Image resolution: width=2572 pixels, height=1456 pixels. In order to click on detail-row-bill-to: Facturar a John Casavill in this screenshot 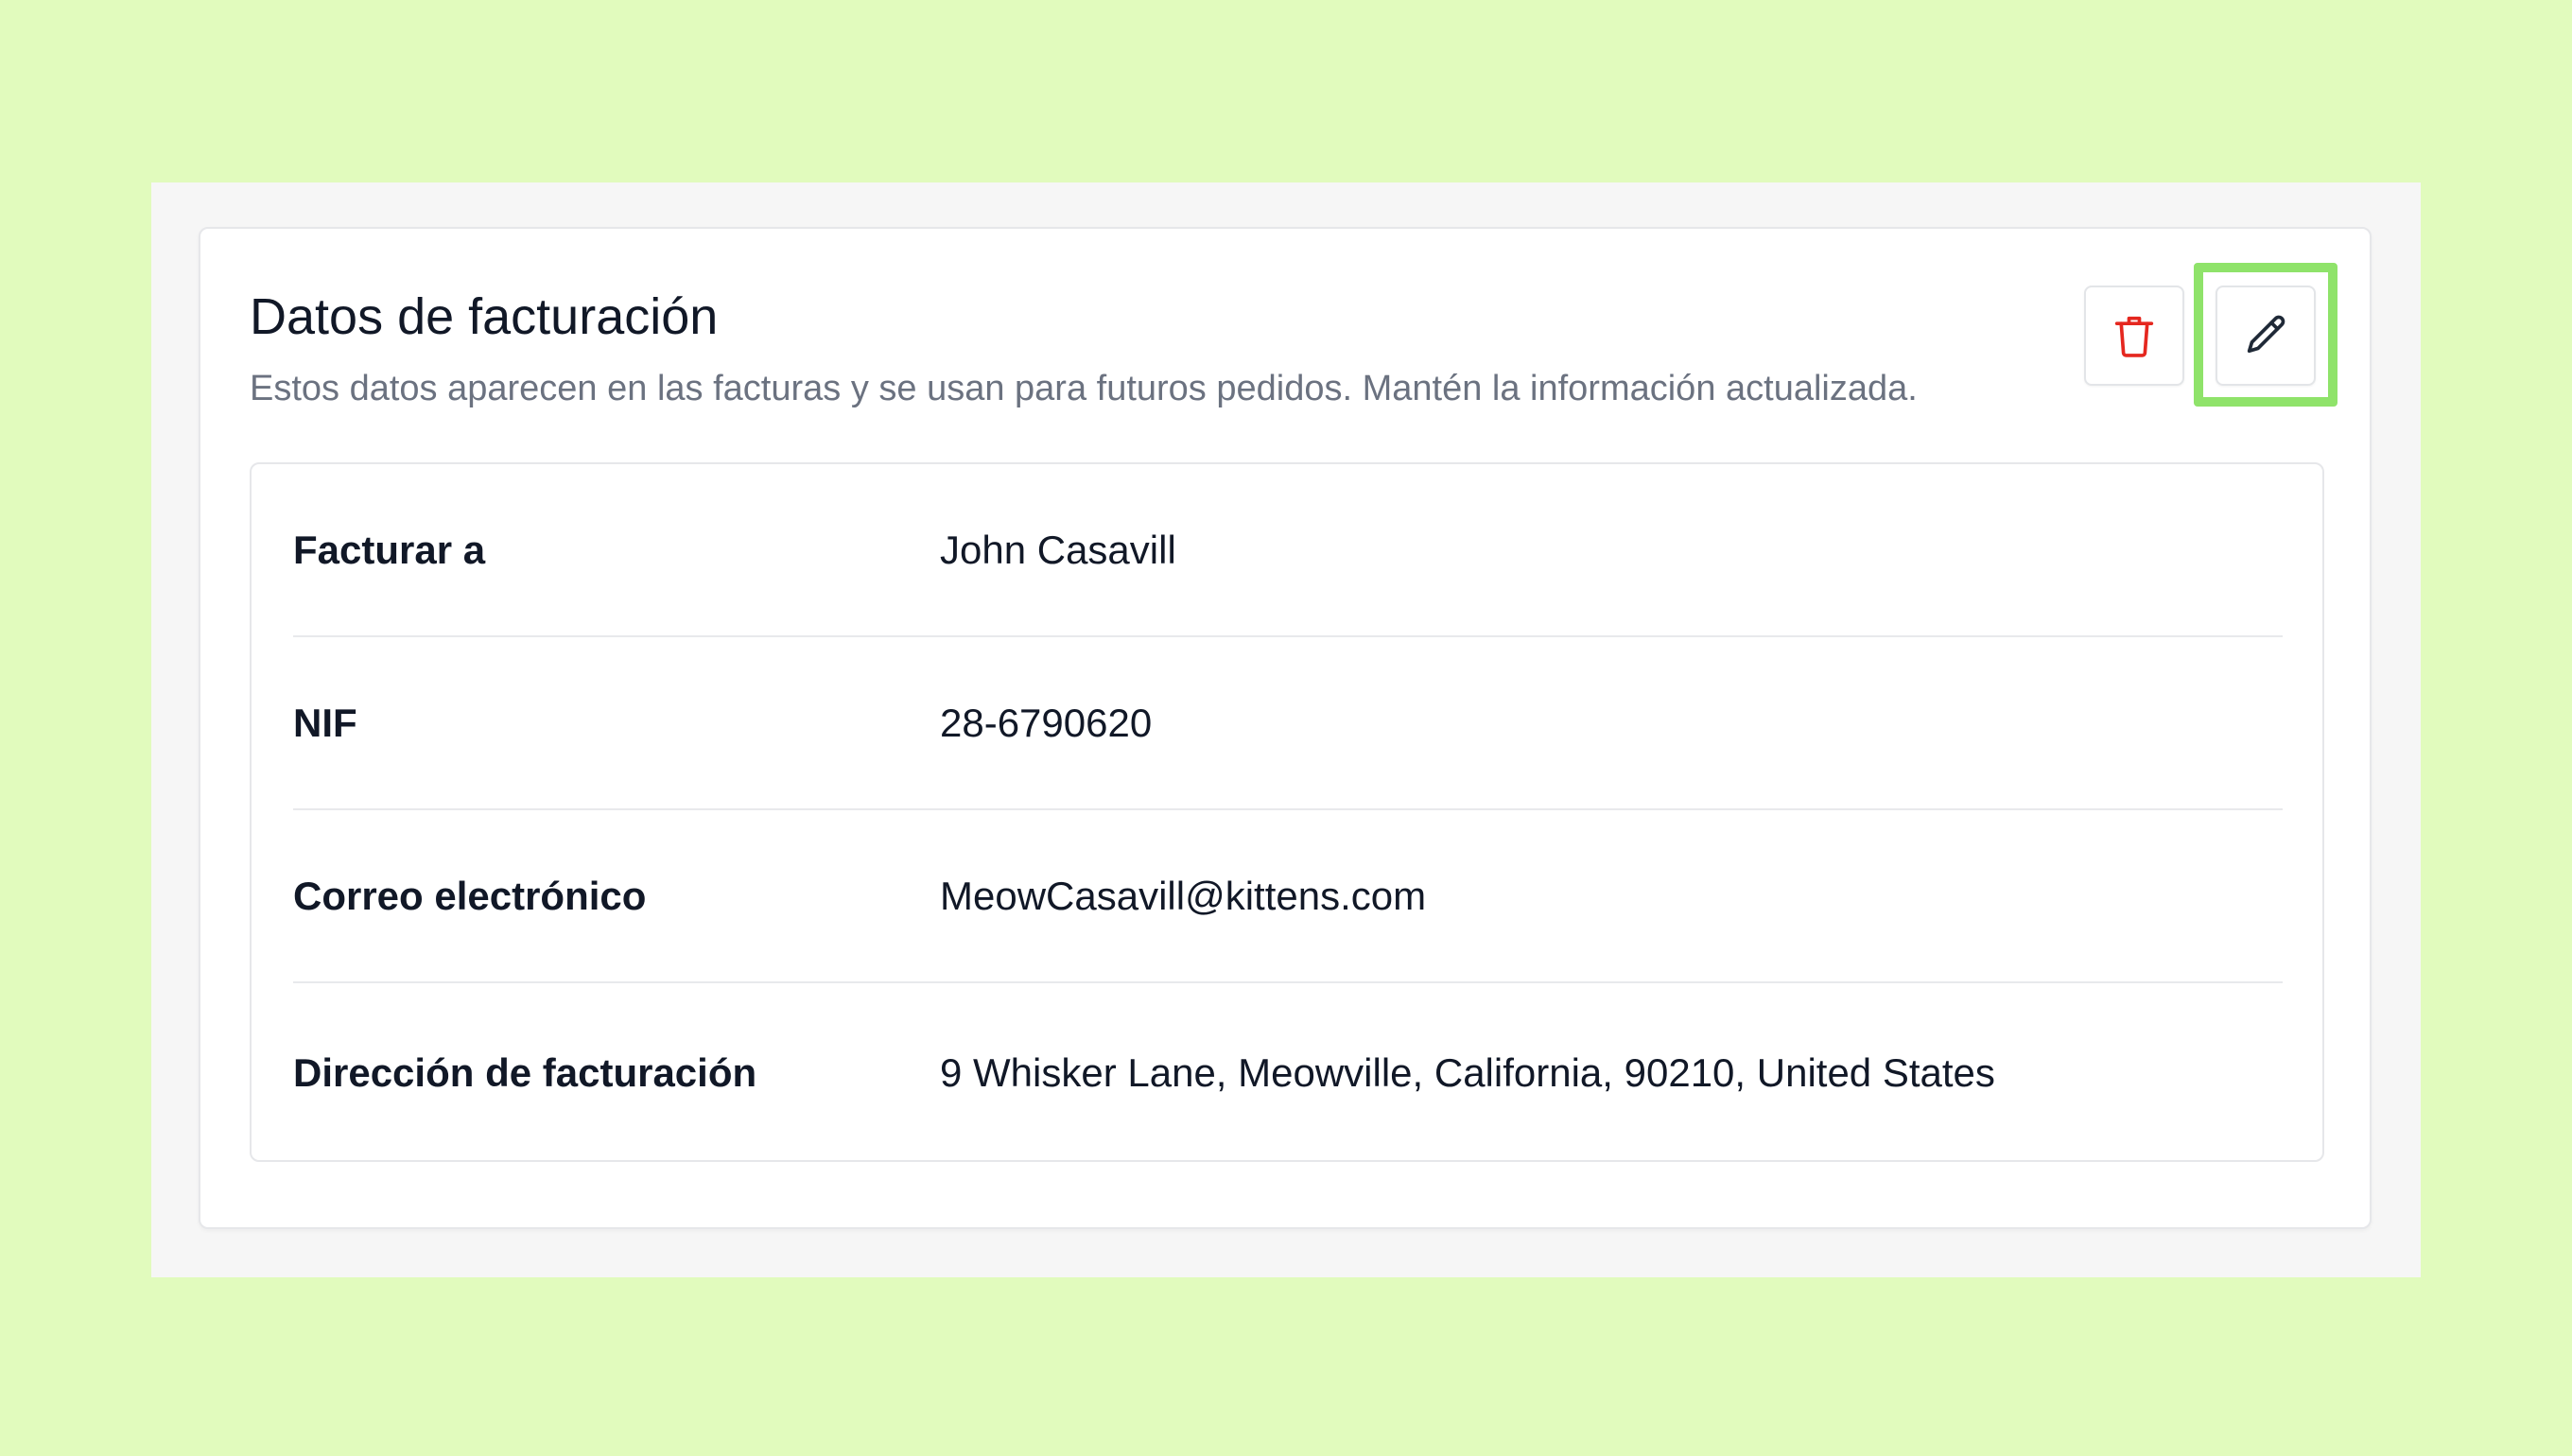, I will do `click(1288, 550)`.